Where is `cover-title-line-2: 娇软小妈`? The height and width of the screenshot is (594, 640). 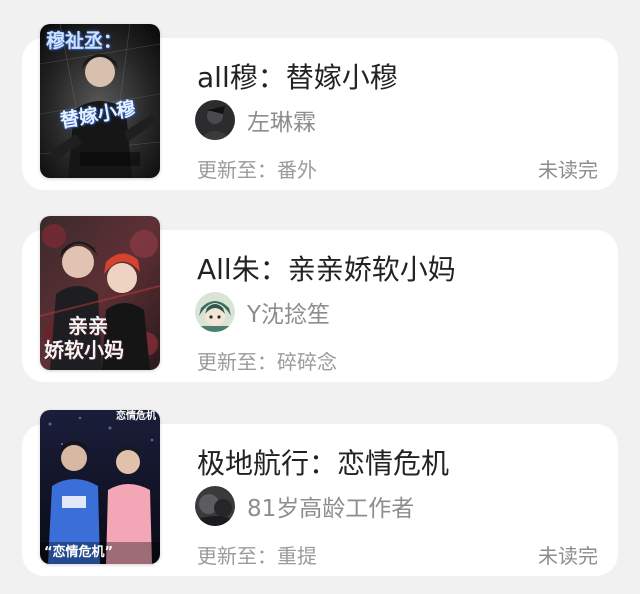 cover-title-line-2: 娇软小妈 is located at coordinates (84, 350).